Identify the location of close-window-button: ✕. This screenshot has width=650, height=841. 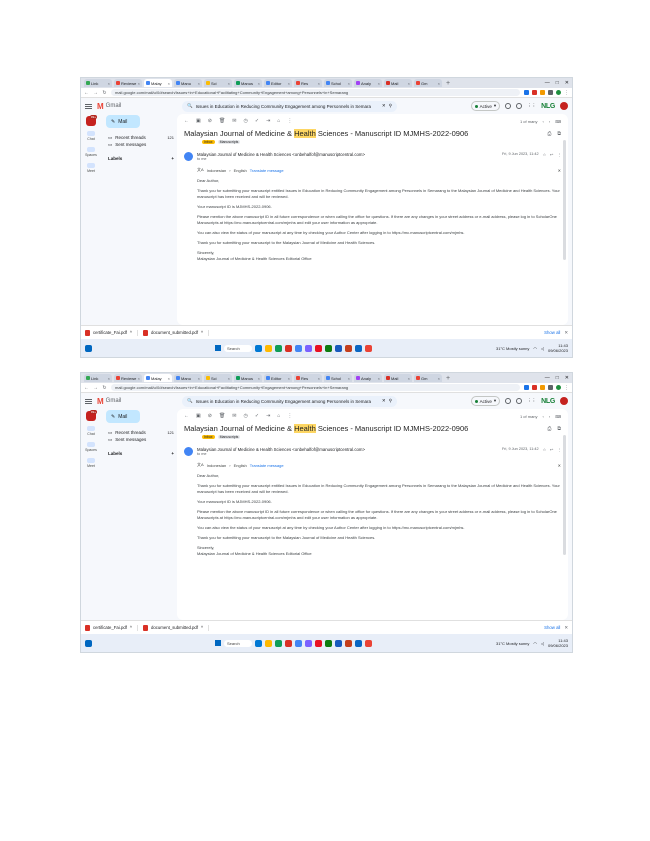
(567, 378).